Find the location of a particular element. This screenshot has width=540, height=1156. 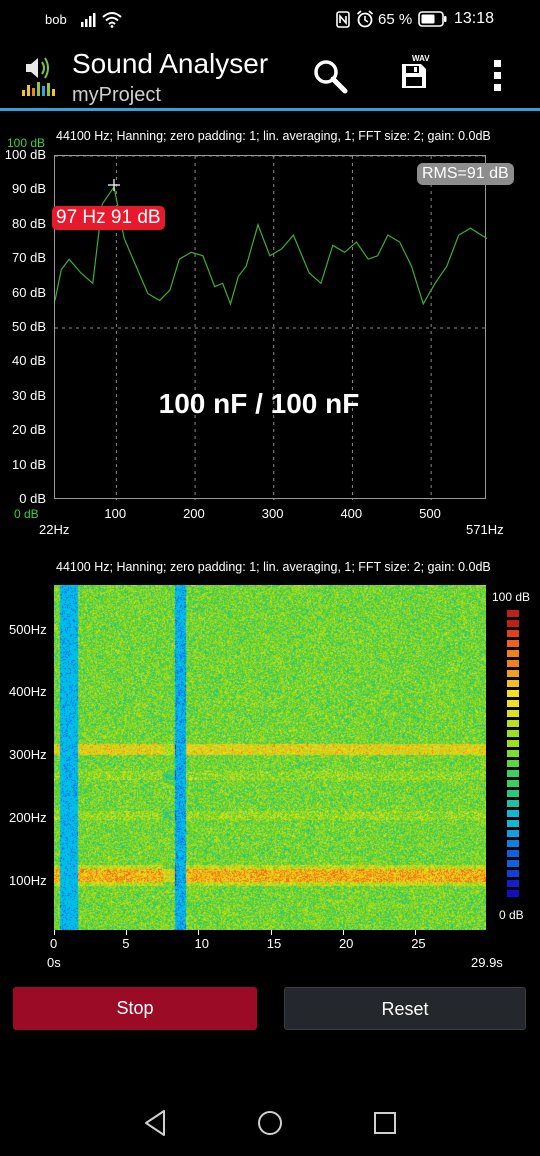

spectrum-line is located at coordinates (271, 245).